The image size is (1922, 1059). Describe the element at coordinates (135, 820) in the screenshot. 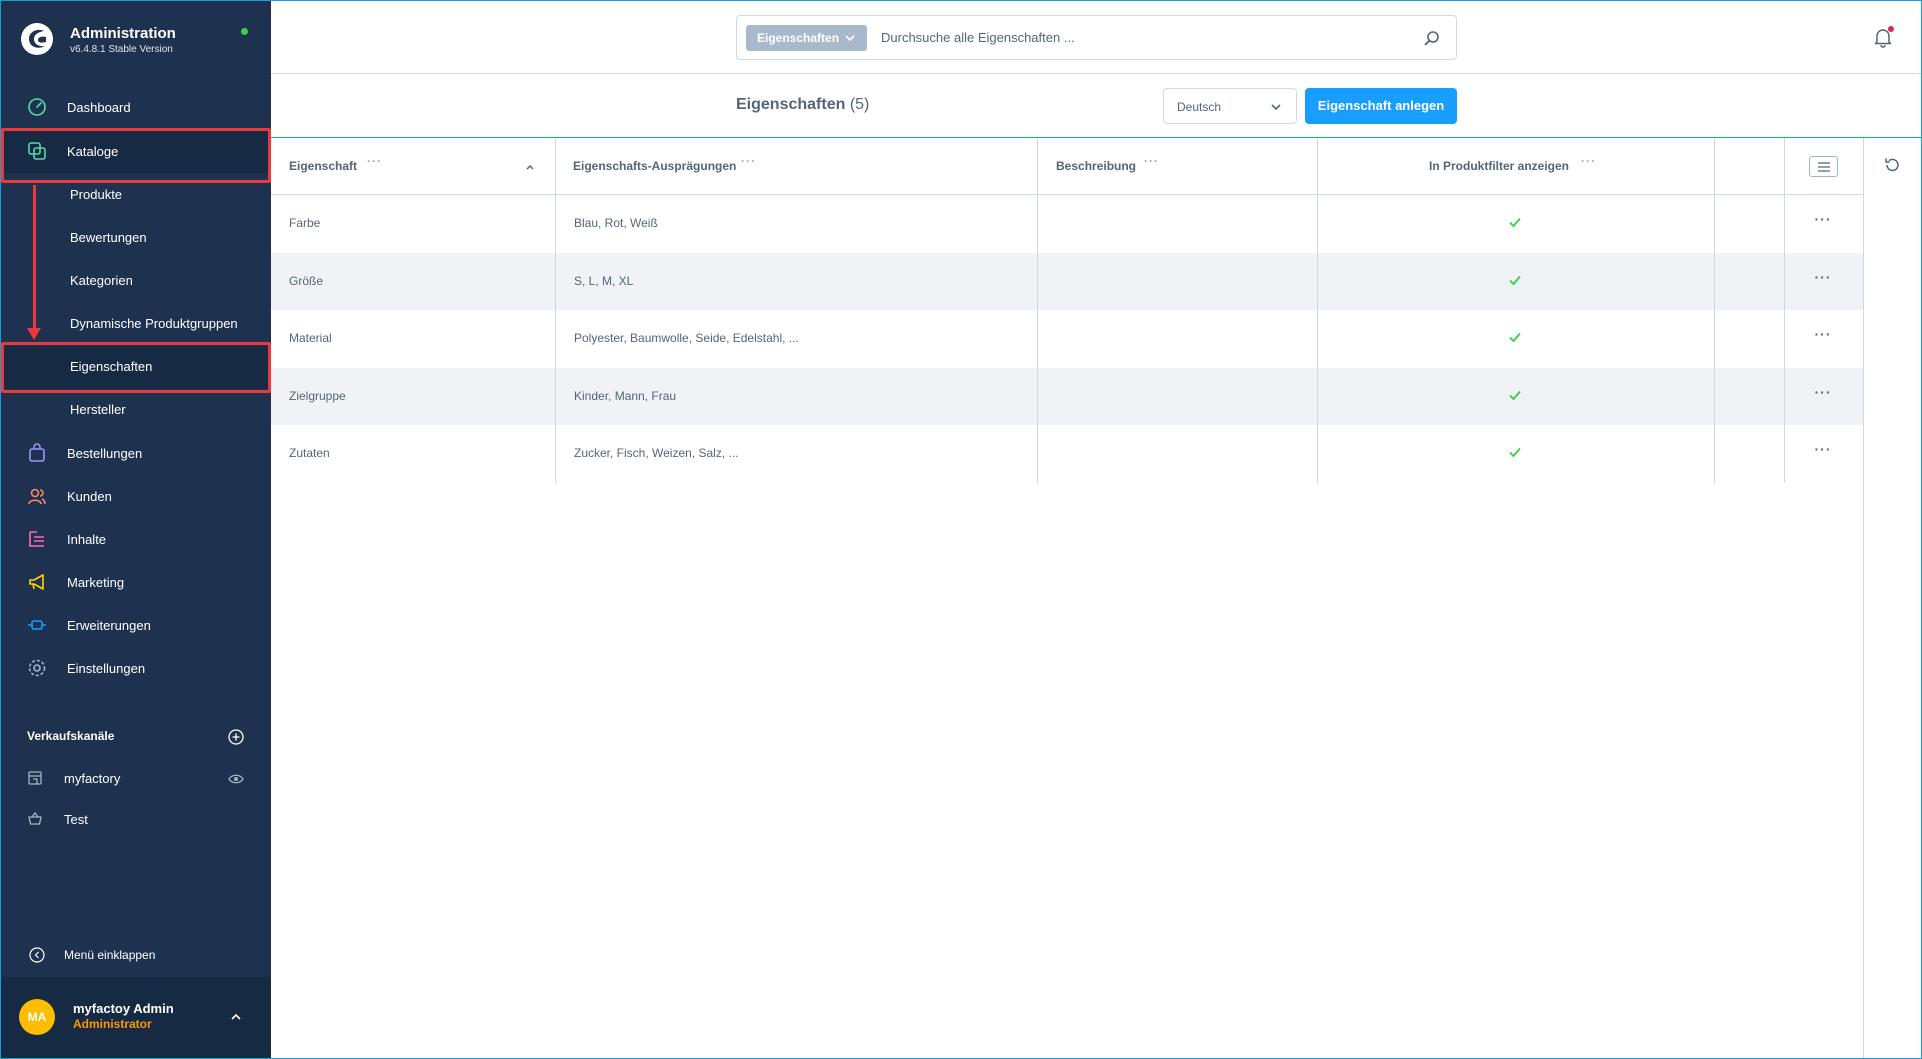

I see `sales-channel-test: Test` at that location.